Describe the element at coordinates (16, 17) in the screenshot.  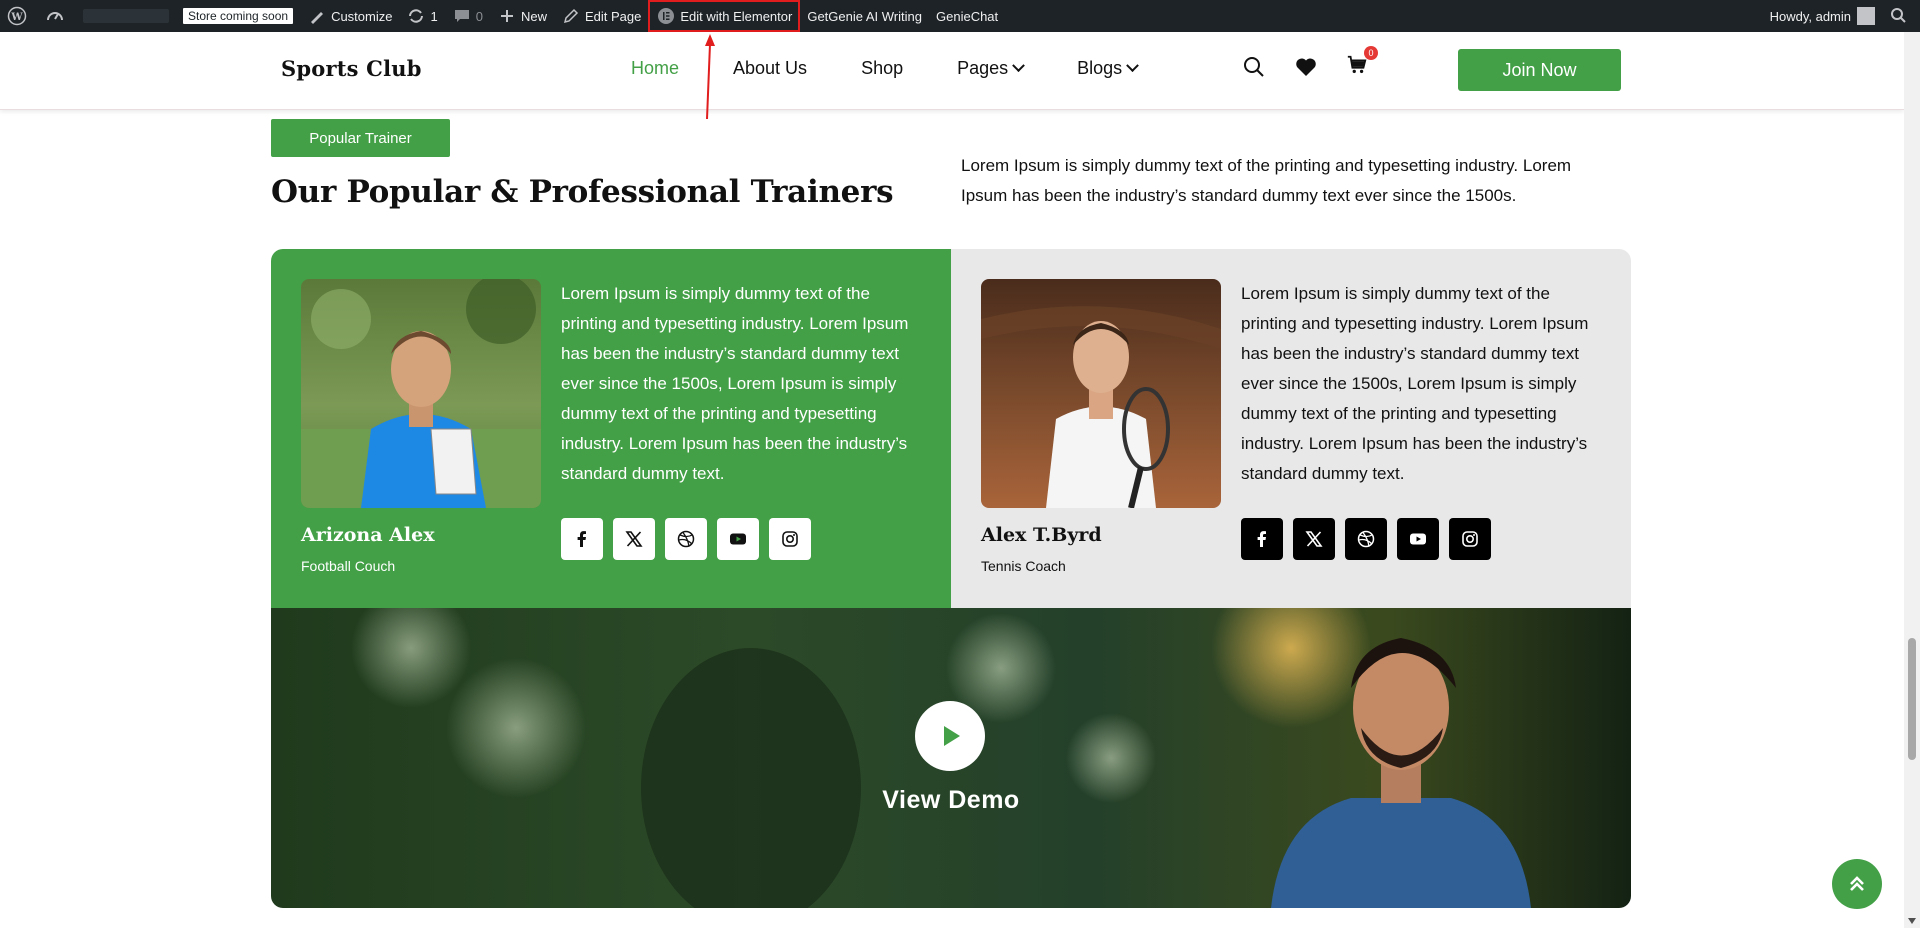
I see `svg-text: W` at that location.